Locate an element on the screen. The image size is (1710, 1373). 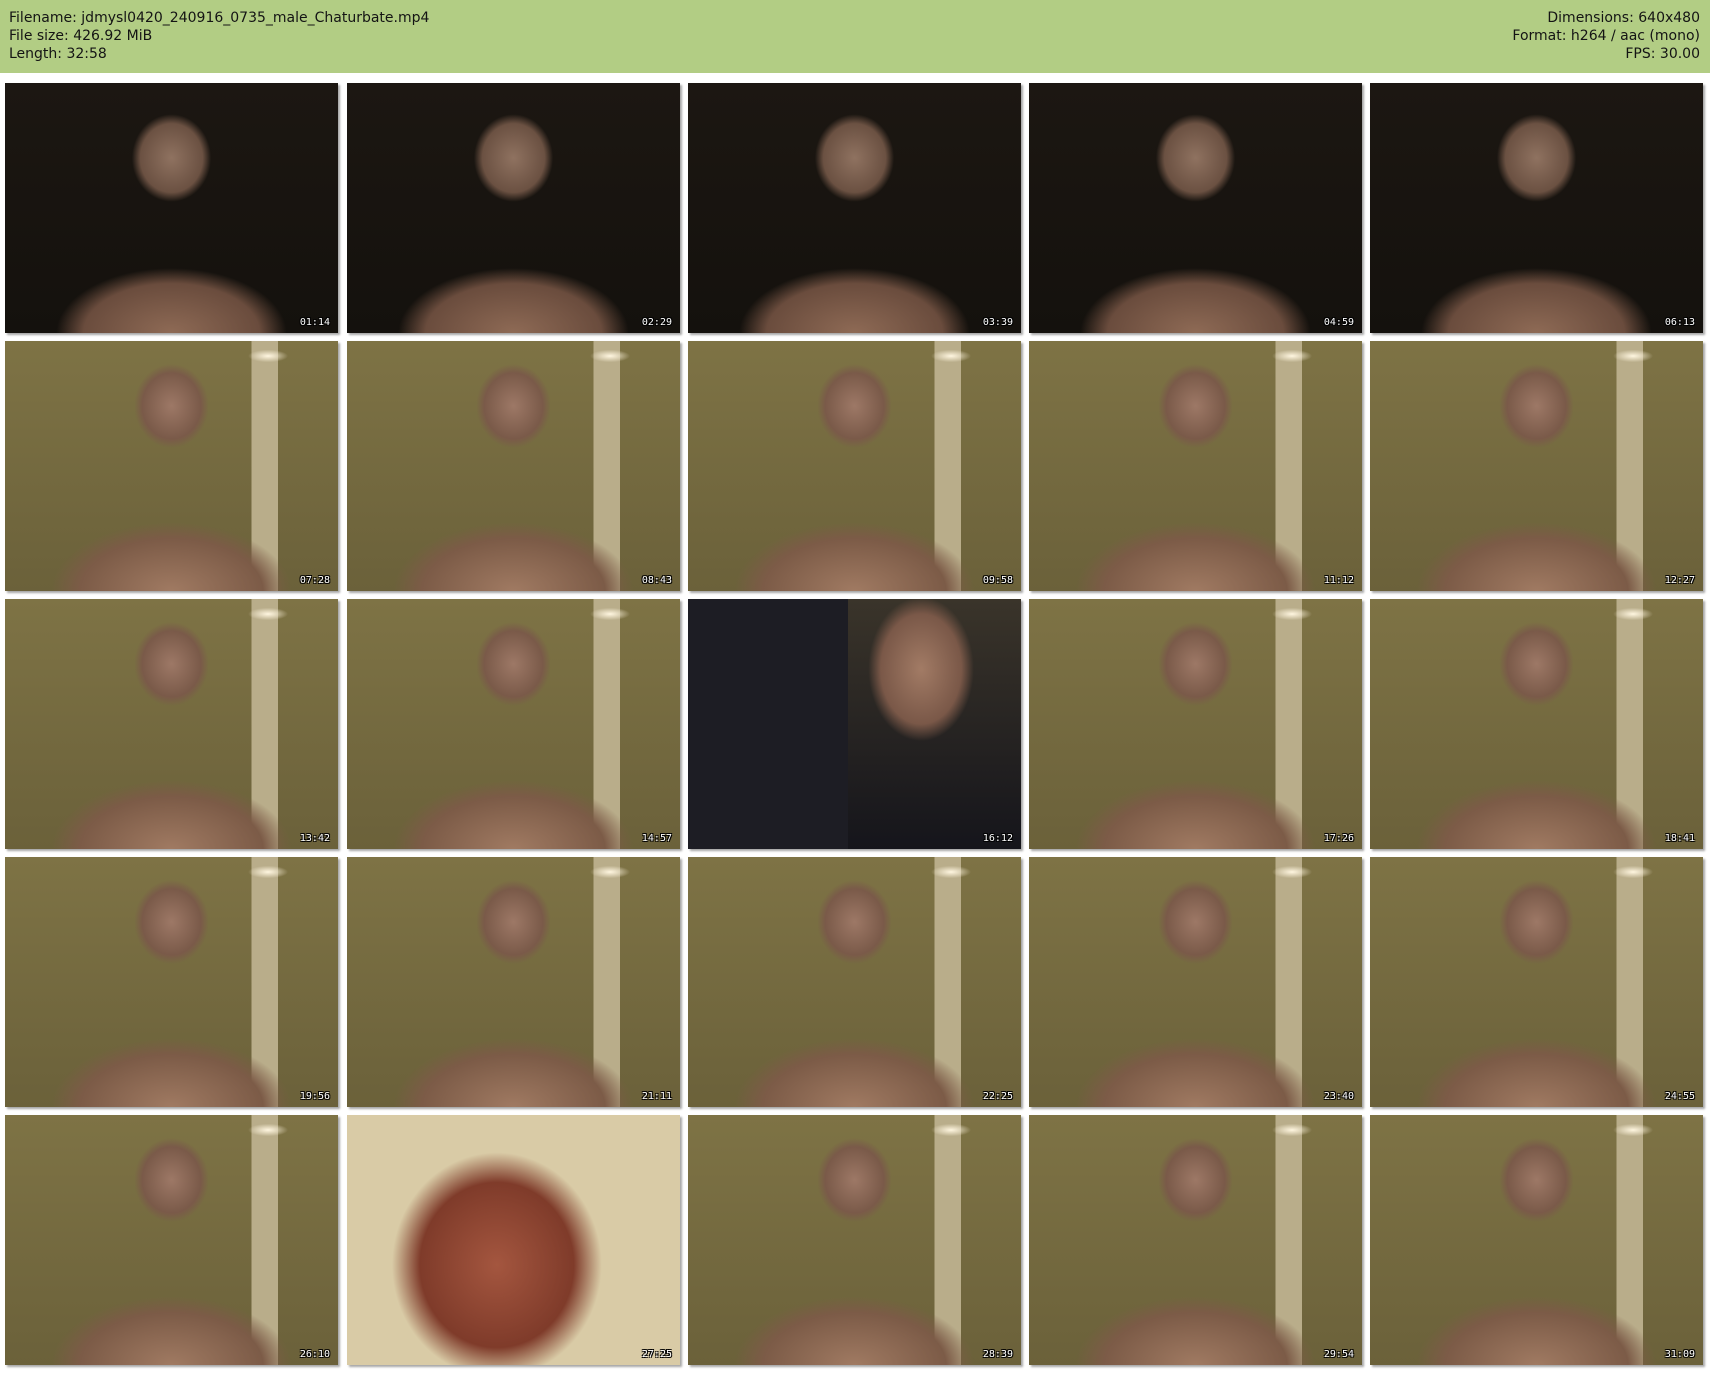
thumbnail-frame: 21:11 is located at coordinates (513, 982).